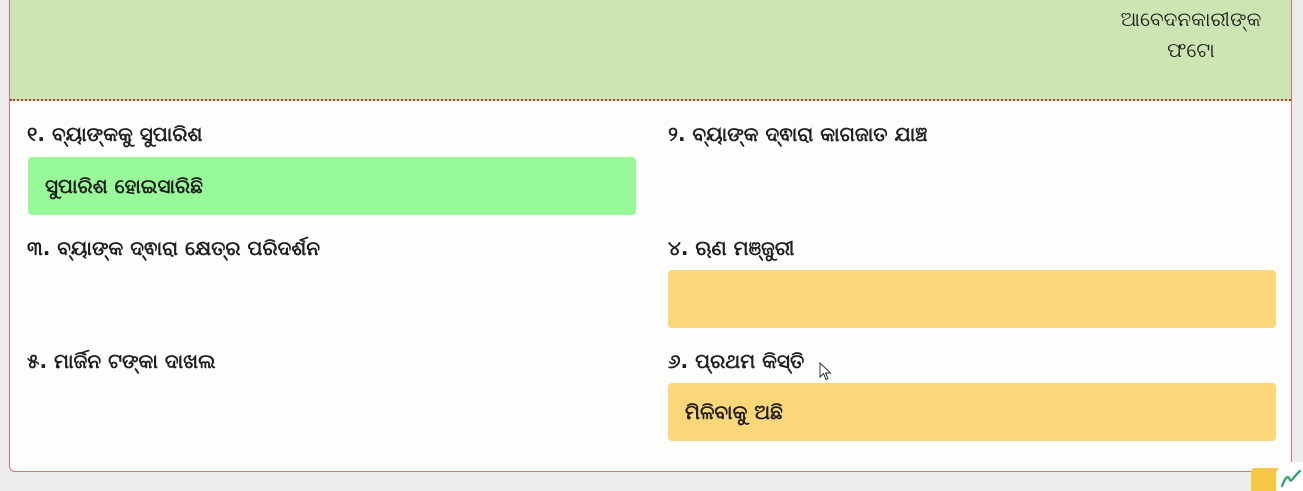  Describe the element at coordinates (736, 361) in the screenshot. I see `step-6-label: ୬. ପ୍ରଥମ କିସ୍ତି` at that location.